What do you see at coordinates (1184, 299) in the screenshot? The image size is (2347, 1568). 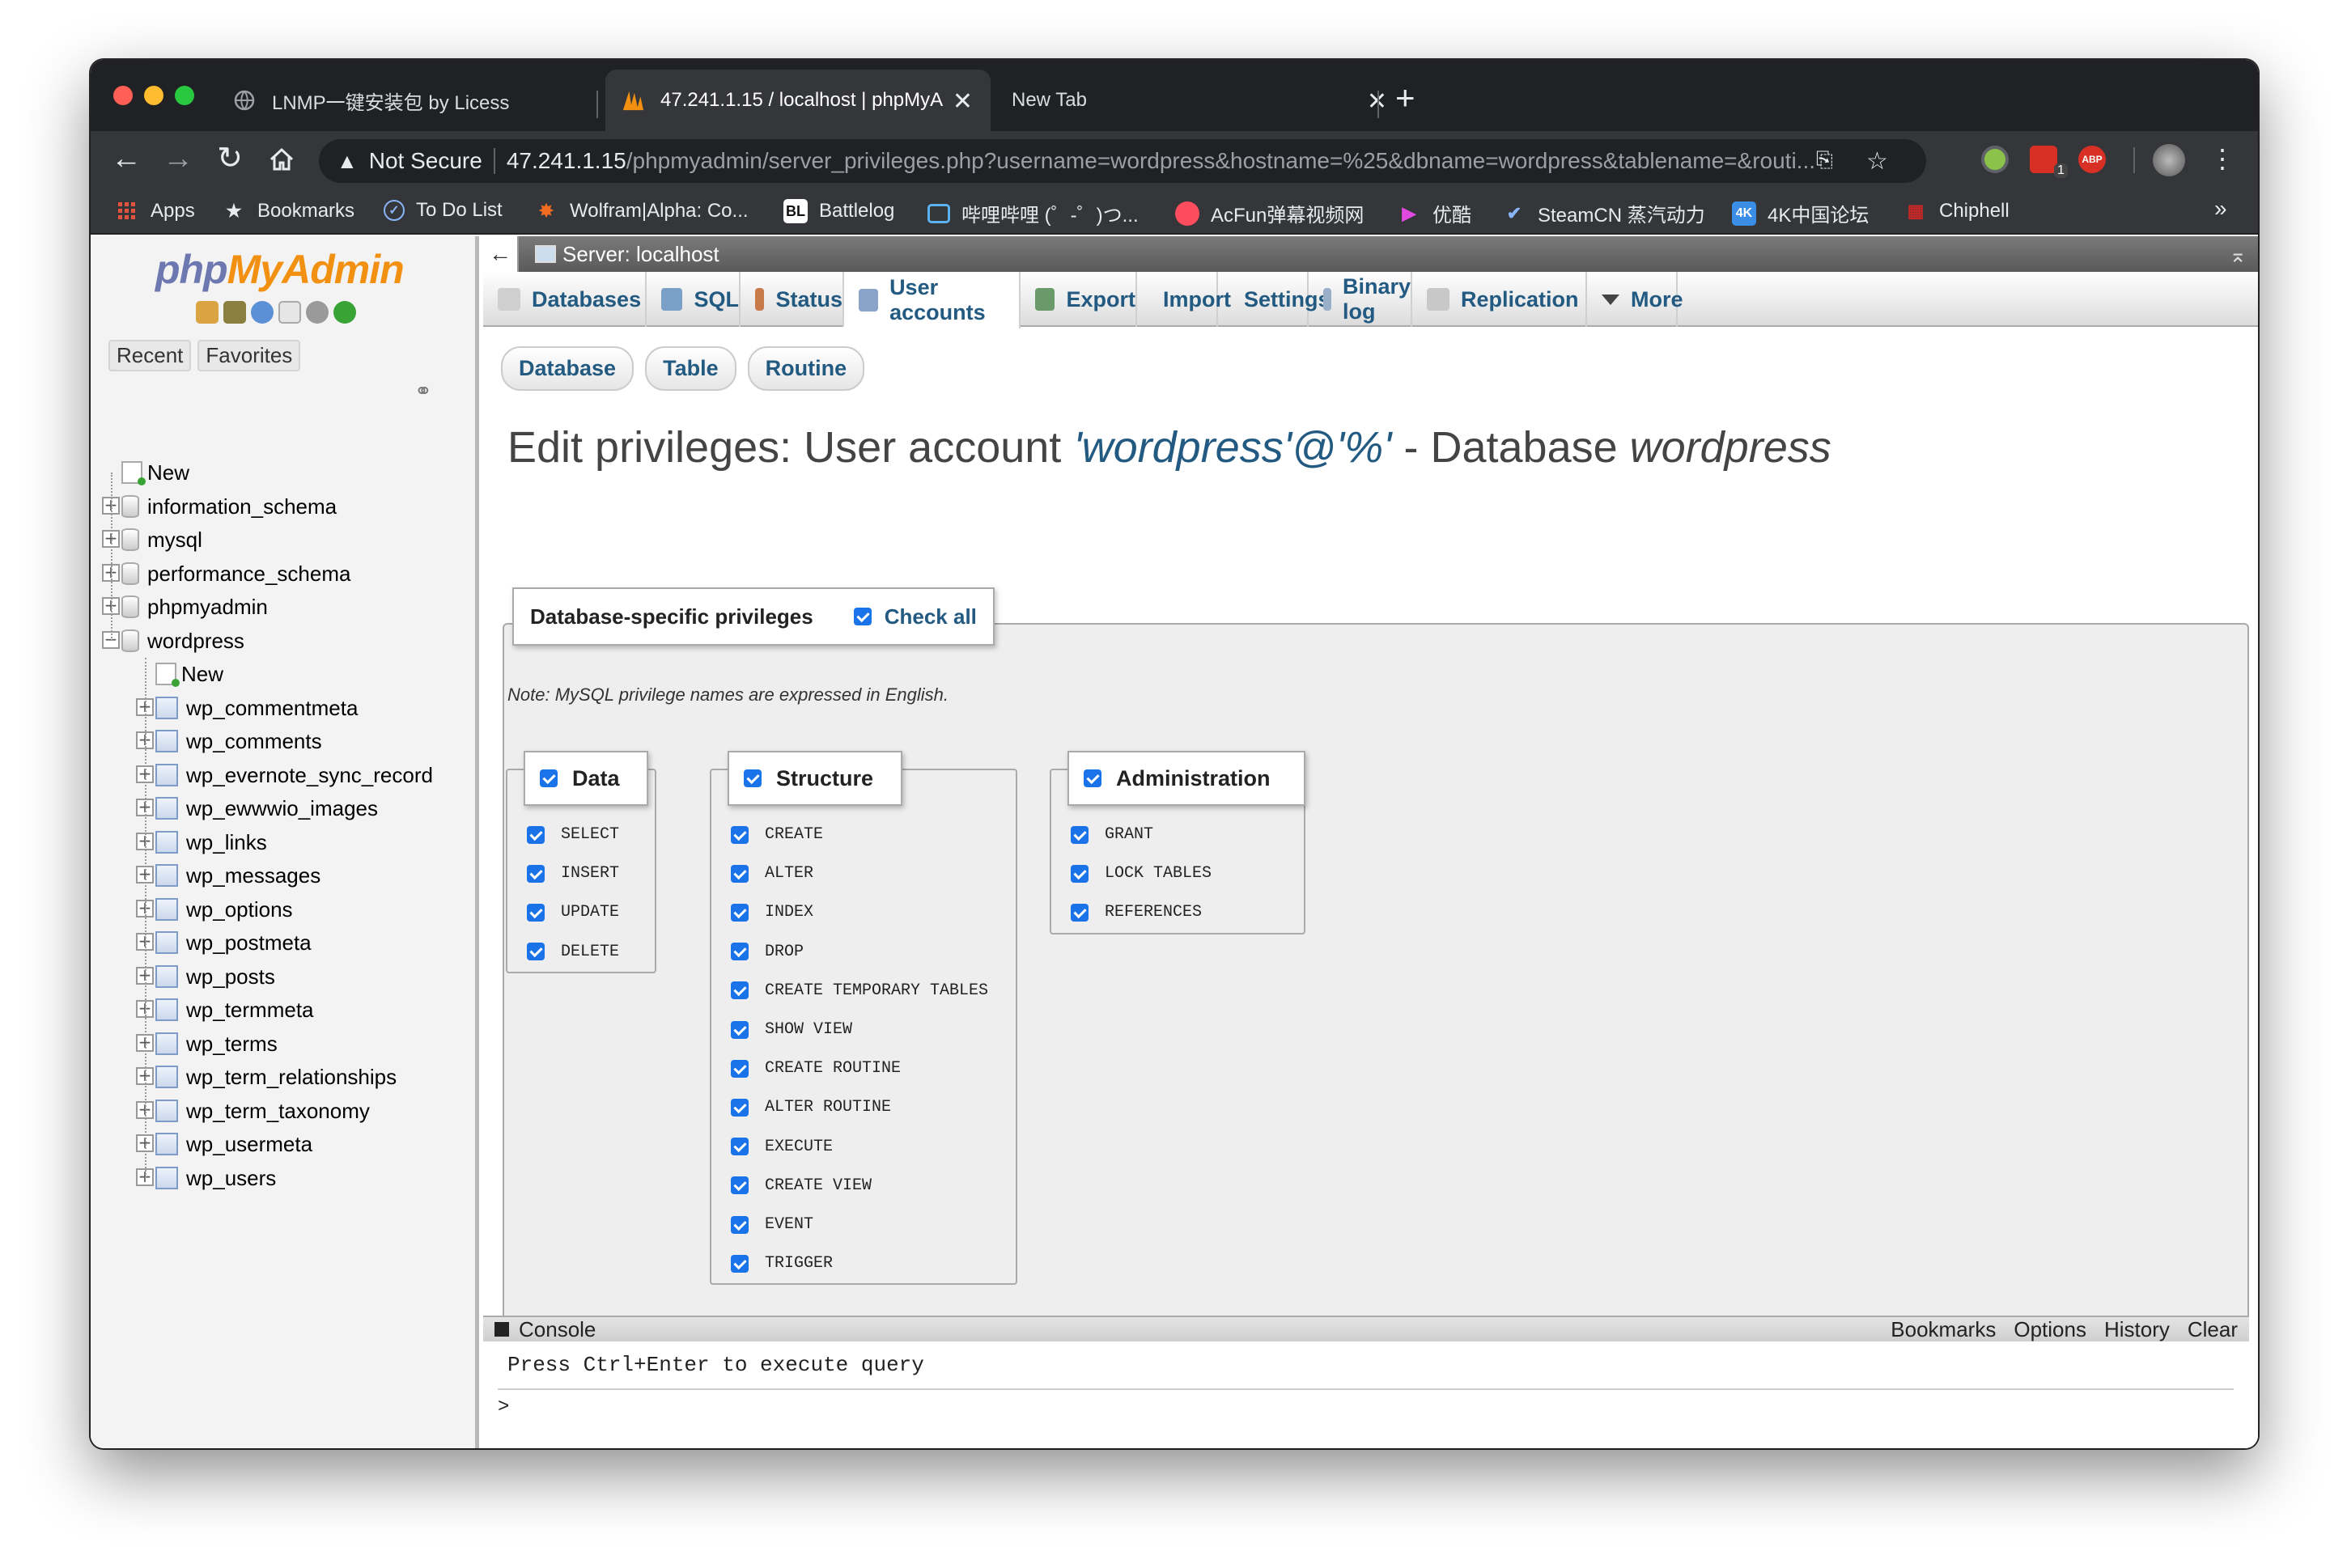 I see `tab-import: Import` at bounding box center [1184, 299].